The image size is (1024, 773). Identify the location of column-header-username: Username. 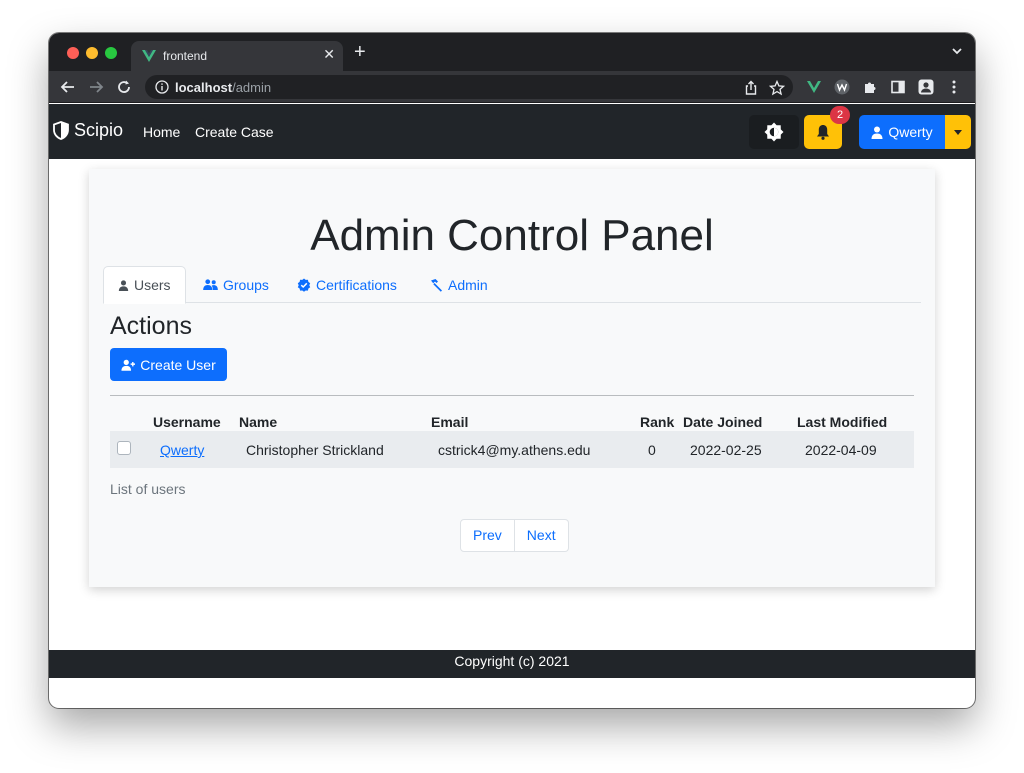
(187, 422).